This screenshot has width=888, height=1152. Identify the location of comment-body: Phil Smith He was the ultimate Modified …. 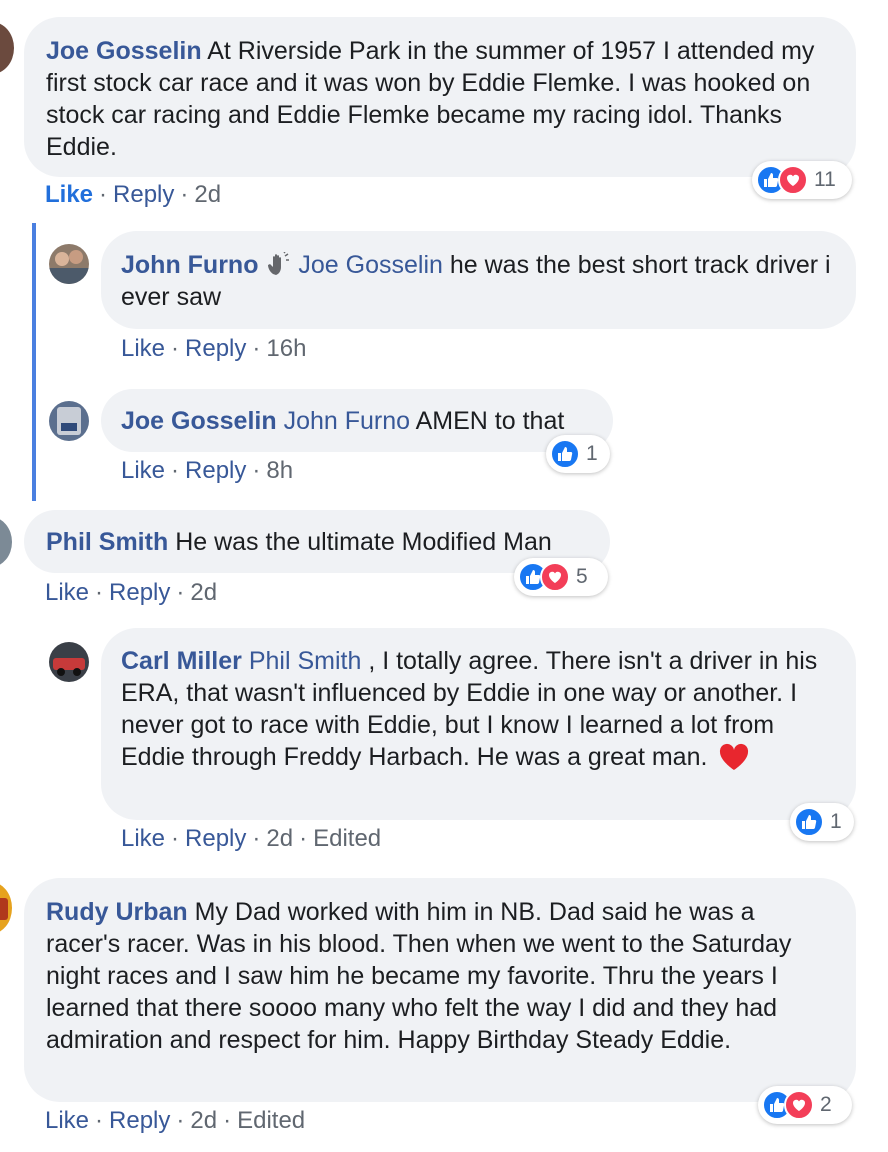
(318, 542).